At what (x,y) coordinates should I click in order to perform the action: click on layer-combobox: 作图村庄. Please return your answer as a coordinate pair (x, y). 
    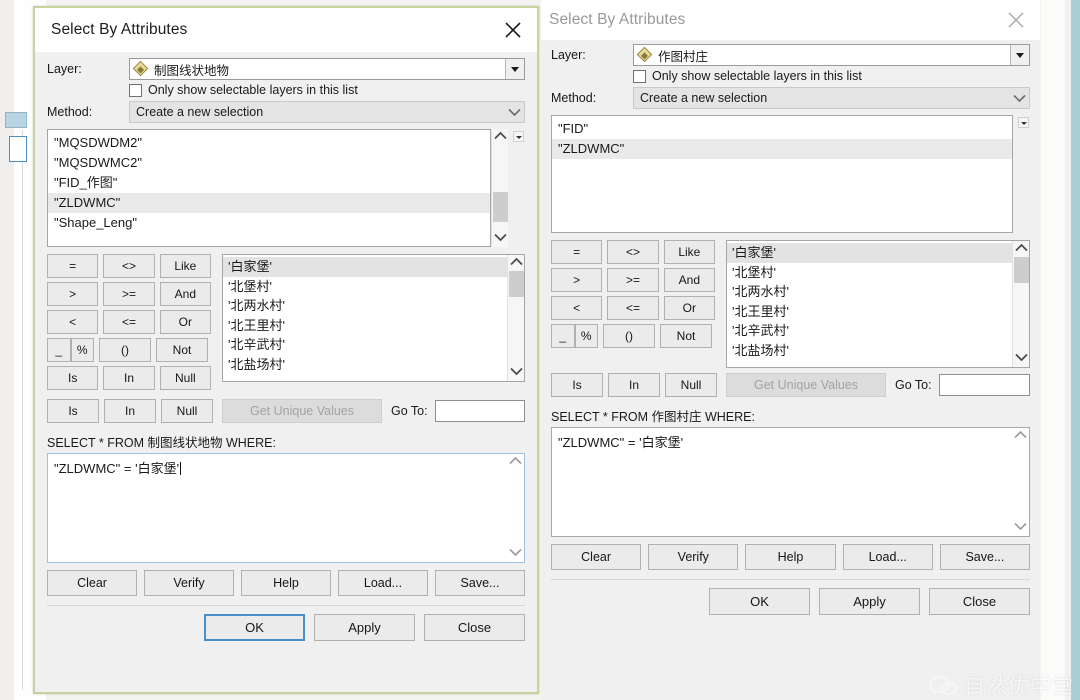
    Looking at the image, I should click on (831, 55).